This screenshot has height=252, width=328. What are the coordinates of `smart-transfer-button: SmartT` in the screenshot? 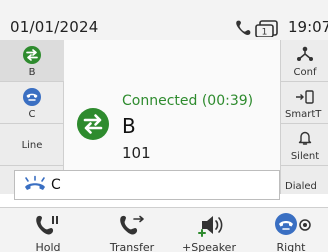 It's located at (304, 103).